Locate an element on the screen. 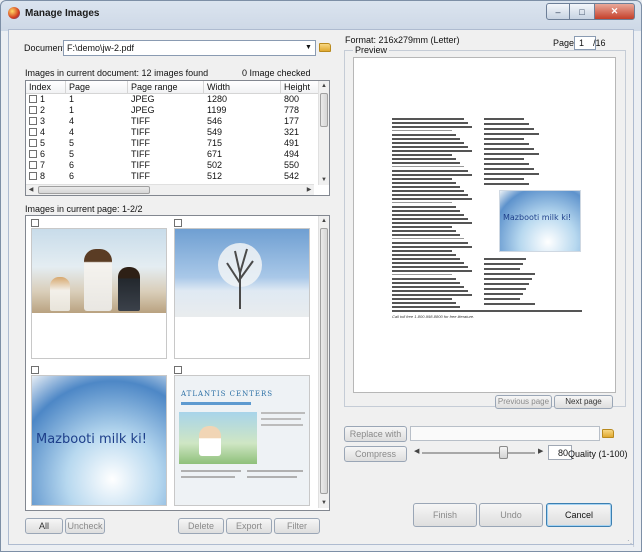 The height and width of the screenshot is (552, 642). replace-with-button: Replace with is located at coordinates (375, 434).